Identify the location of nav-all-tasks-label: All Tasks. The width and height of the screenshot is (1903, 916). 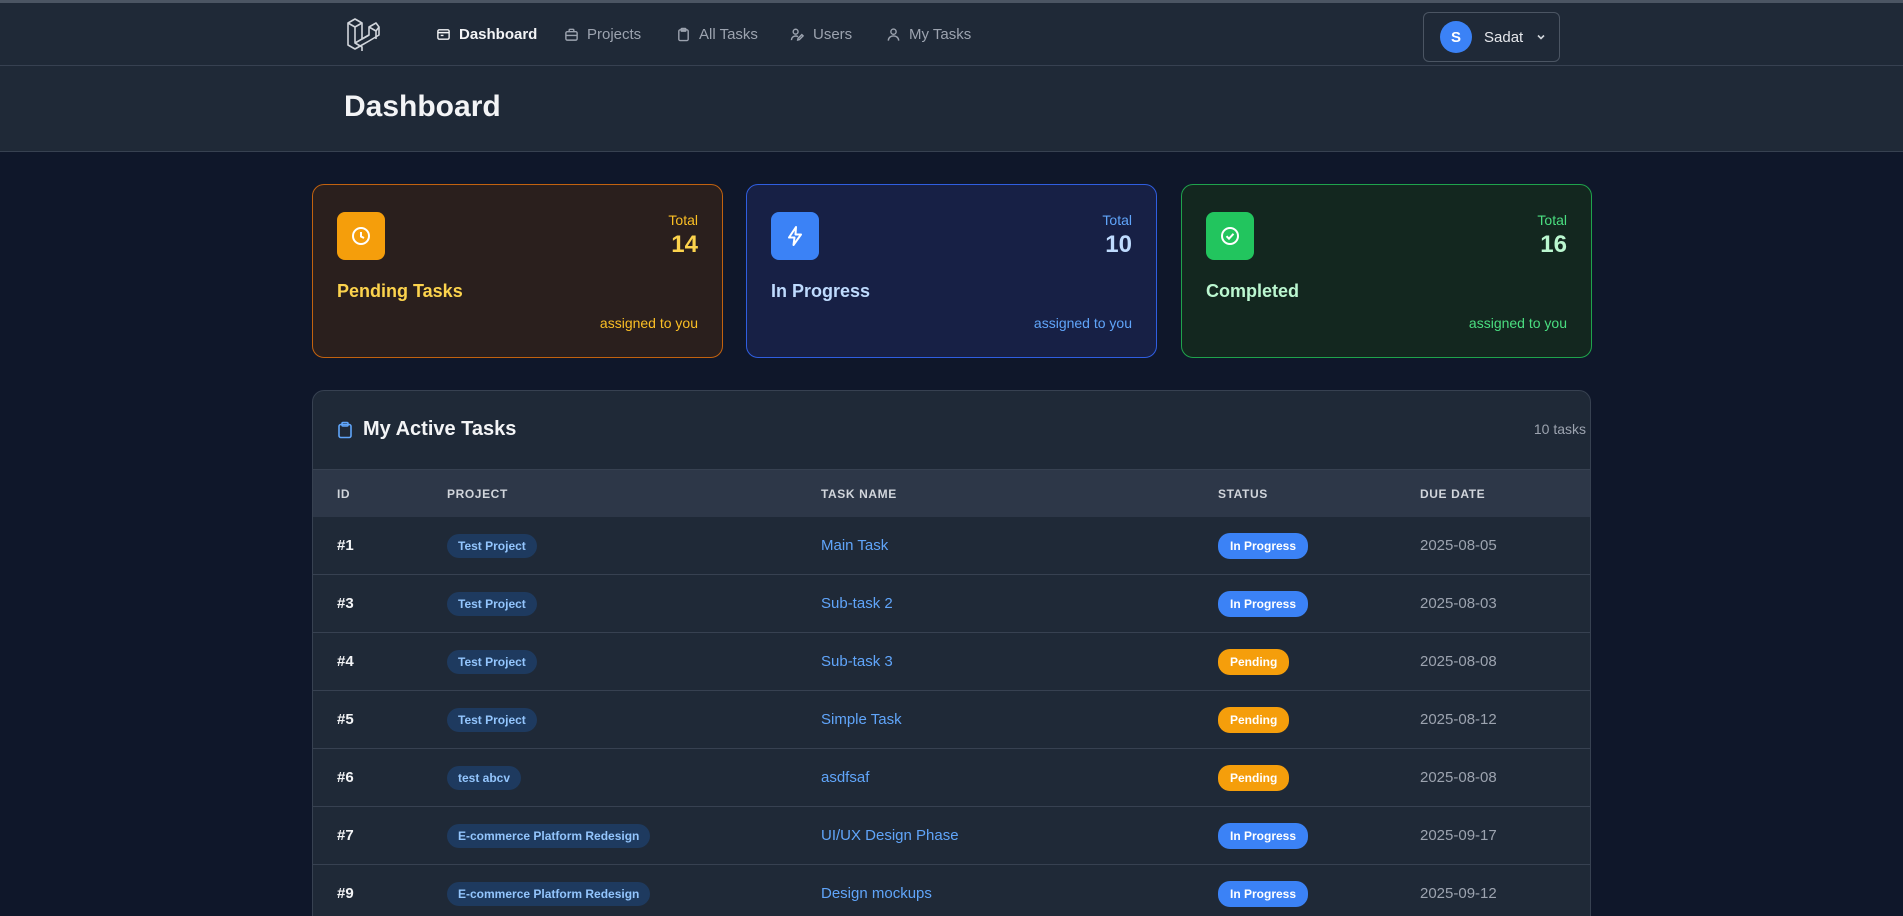
(728, 34).